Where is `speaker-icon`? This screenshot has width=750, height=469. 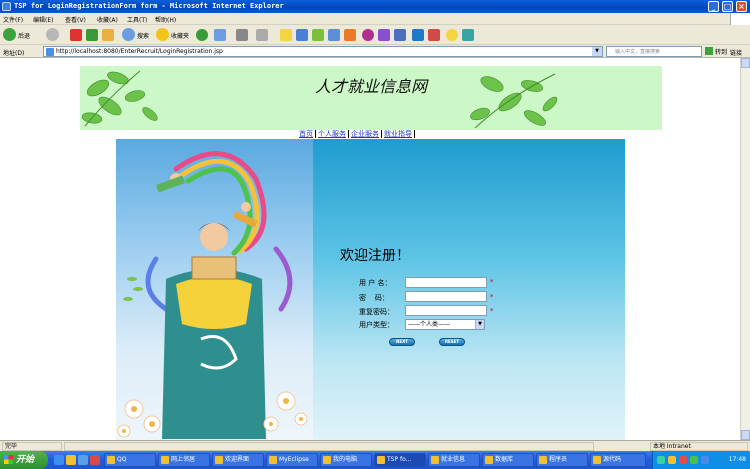
speaker-icon is located at coordinates (434, 35).